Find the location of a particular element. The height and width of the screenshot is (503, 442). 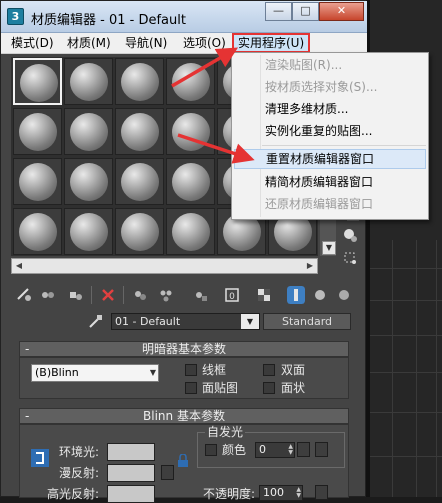

material-id-channel-icon: 0 is located at coordinates (232, 295).